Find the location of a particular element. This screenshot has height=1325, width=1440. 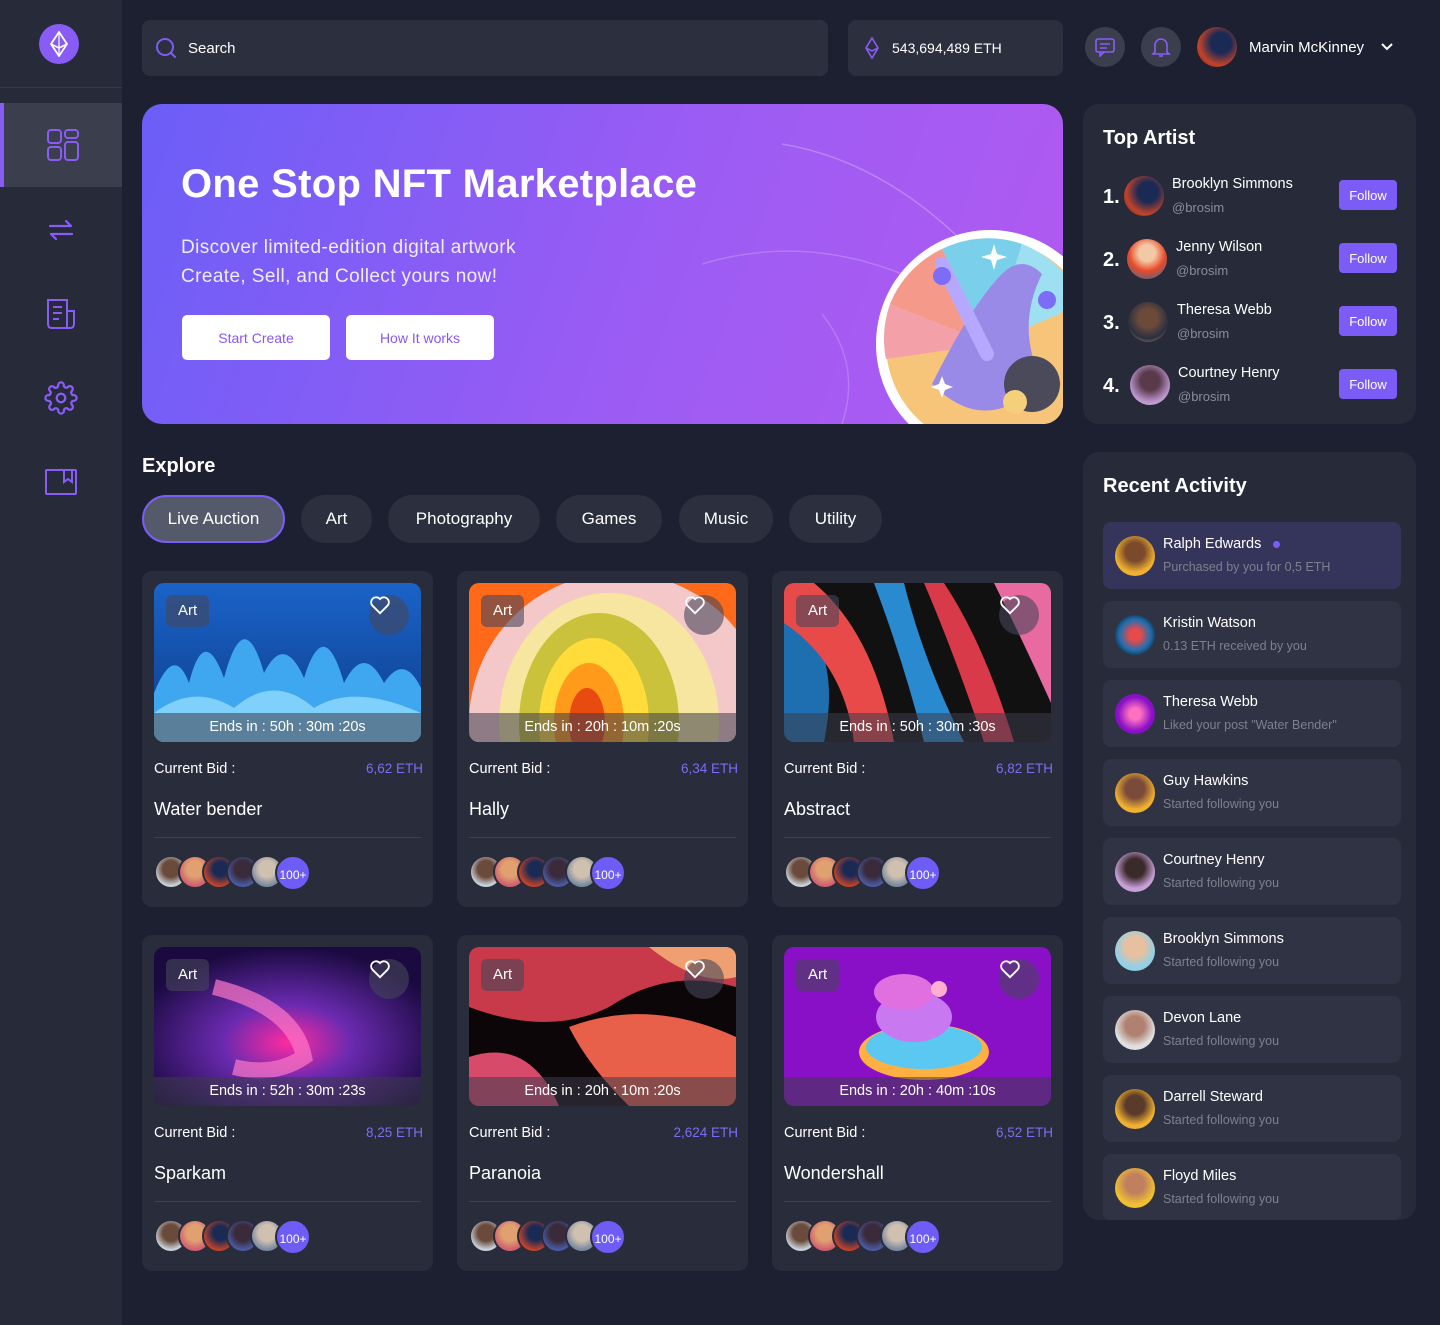

chip-photography: Photography is located at coordinates (464, 519).